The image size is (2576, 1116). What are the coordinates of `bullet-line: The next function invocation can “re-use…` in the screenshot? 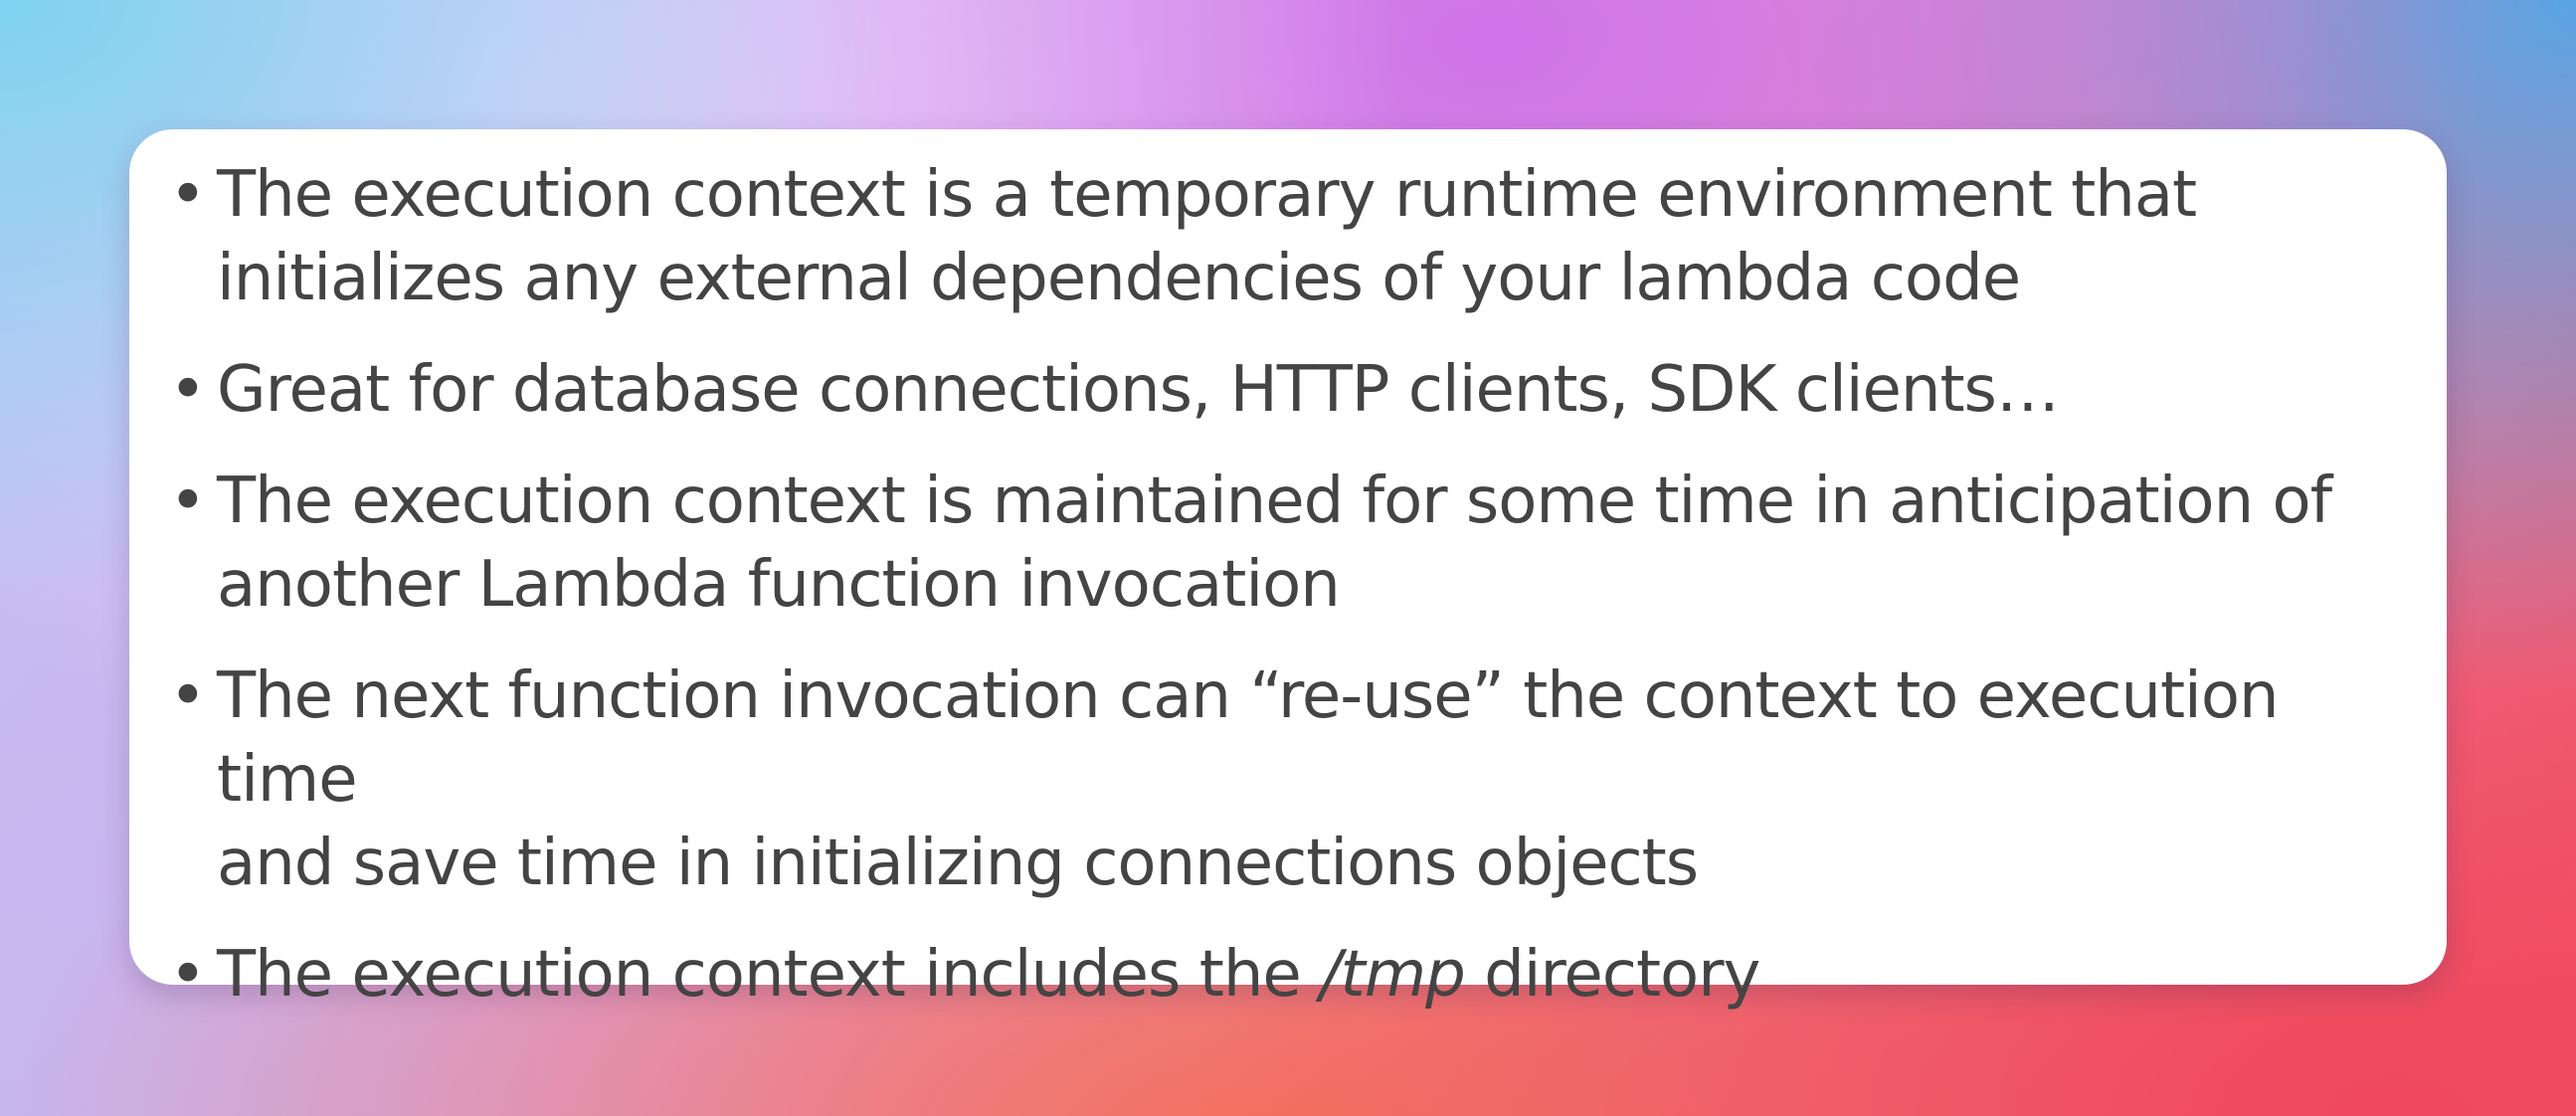 It's located at (1248, 738).